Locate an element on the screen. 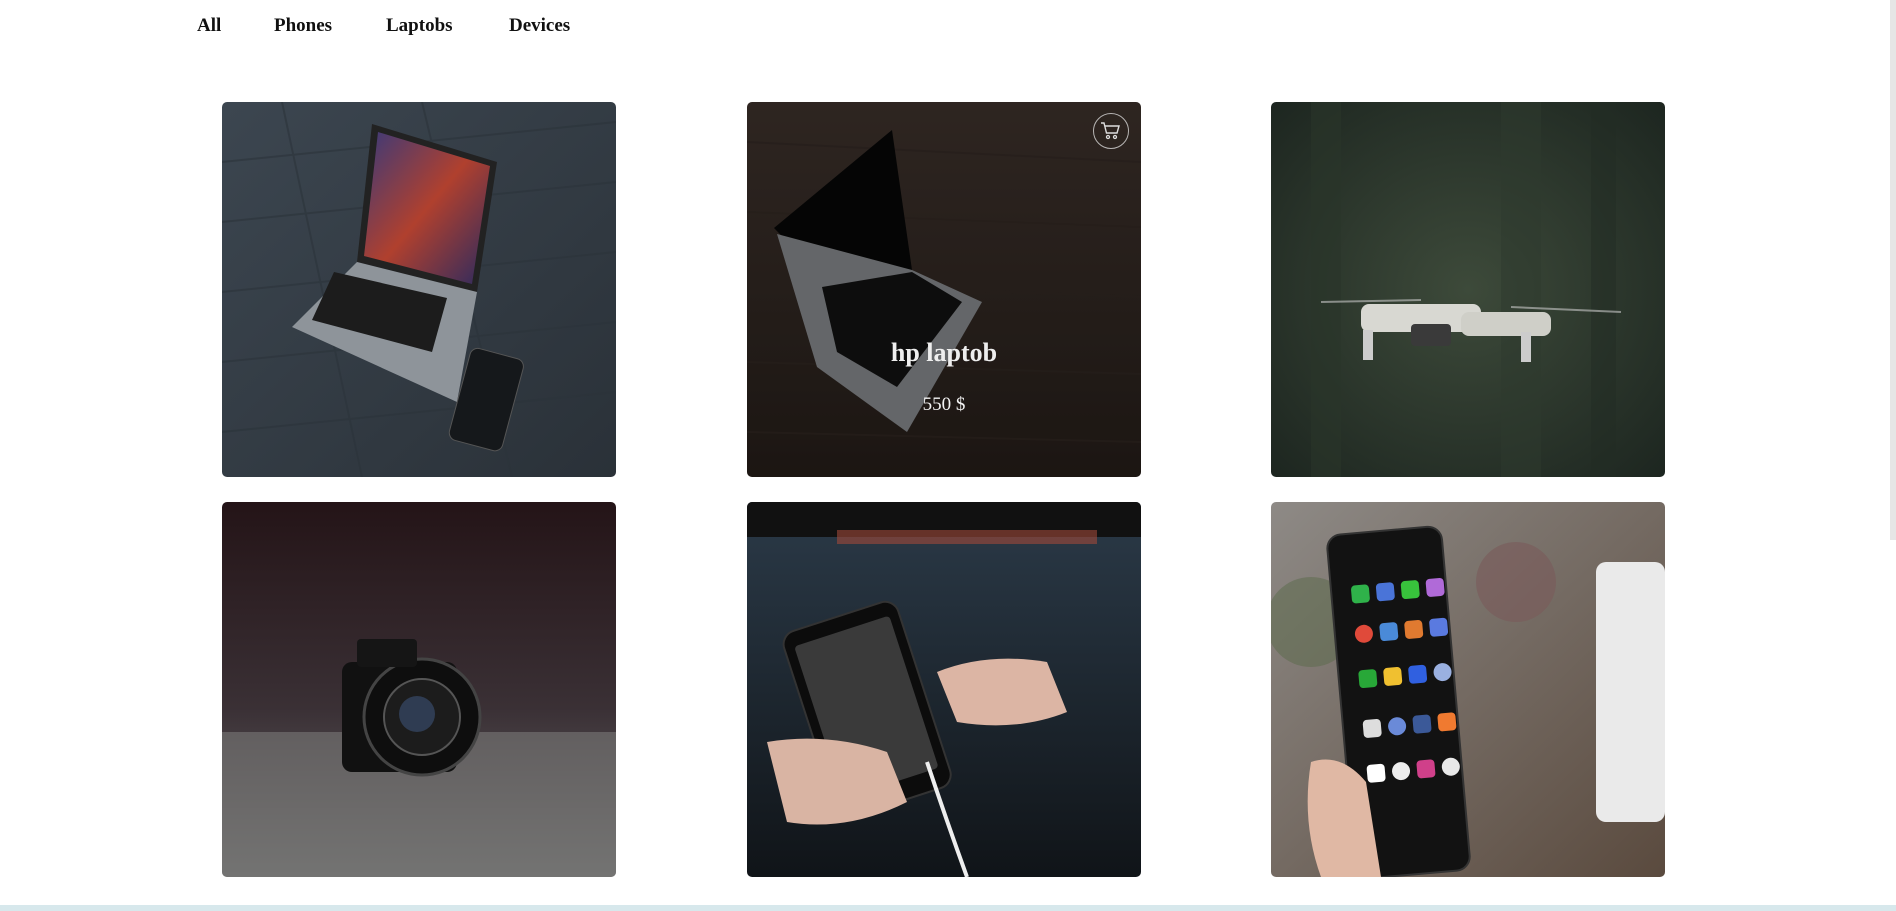 This screenshot has width=1896, height=911. laptop-phone-photo is located at coordinates (419, 289).